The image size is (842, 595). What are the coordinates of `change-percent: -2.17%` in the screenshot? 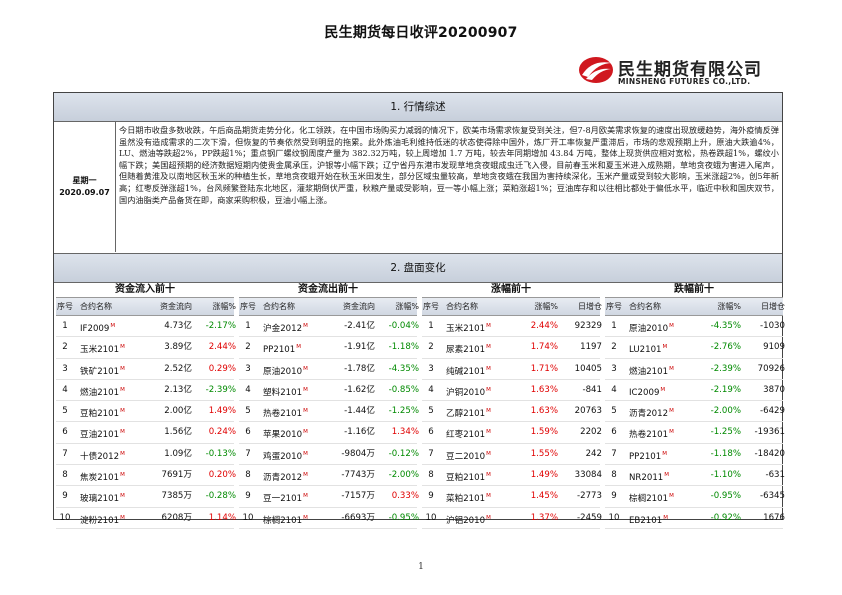 It's located at (220, 326).